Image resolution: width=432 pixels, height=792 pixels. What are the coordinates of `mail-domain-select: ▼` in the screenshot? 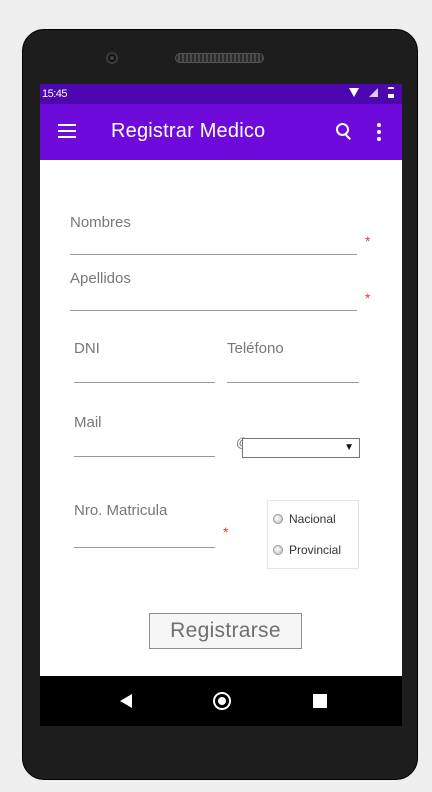 It's located at (301, 448).